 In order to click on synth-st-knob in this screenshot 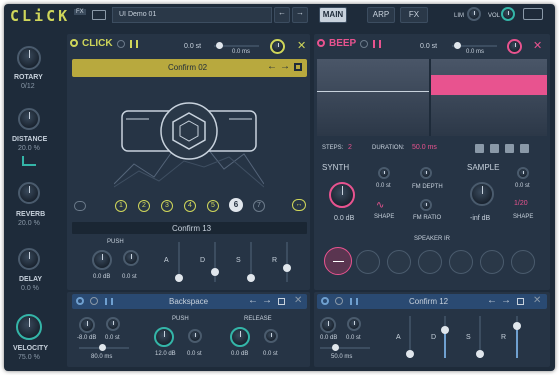, I will do `click(384, 173)`.